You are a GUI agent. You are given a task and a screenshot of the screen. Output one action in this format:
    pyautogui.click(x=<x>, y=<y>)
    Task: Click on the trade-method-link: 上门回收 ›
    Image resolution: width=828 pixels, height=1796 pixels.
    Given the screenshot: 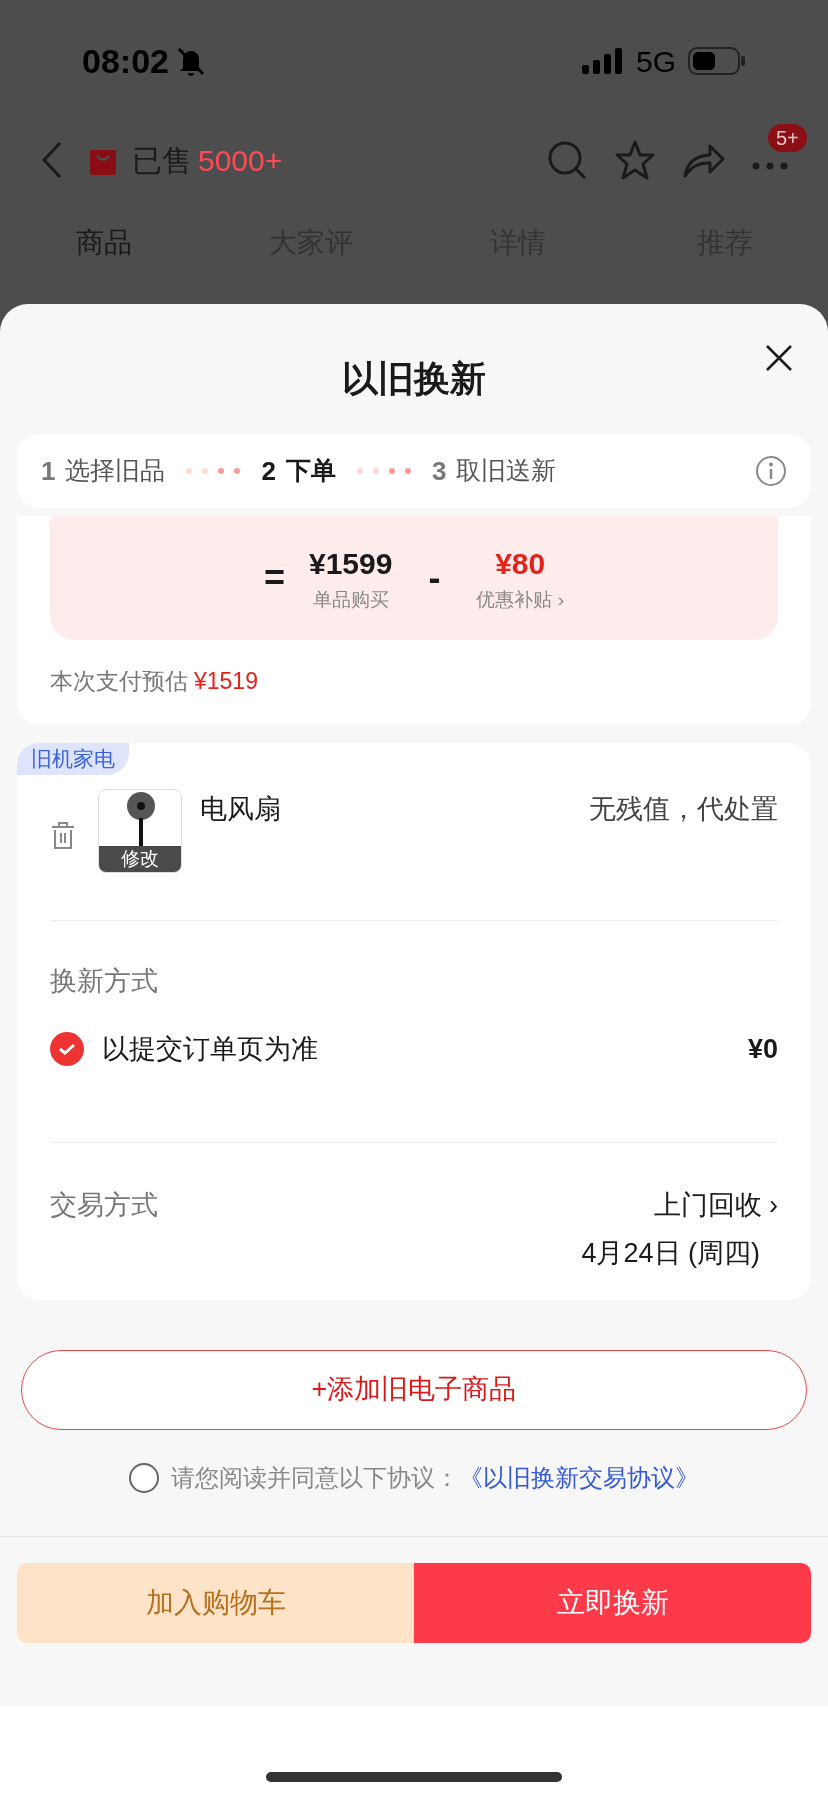 What is the action you would take?
    pyautogui.click(x=715, y=1204)
    